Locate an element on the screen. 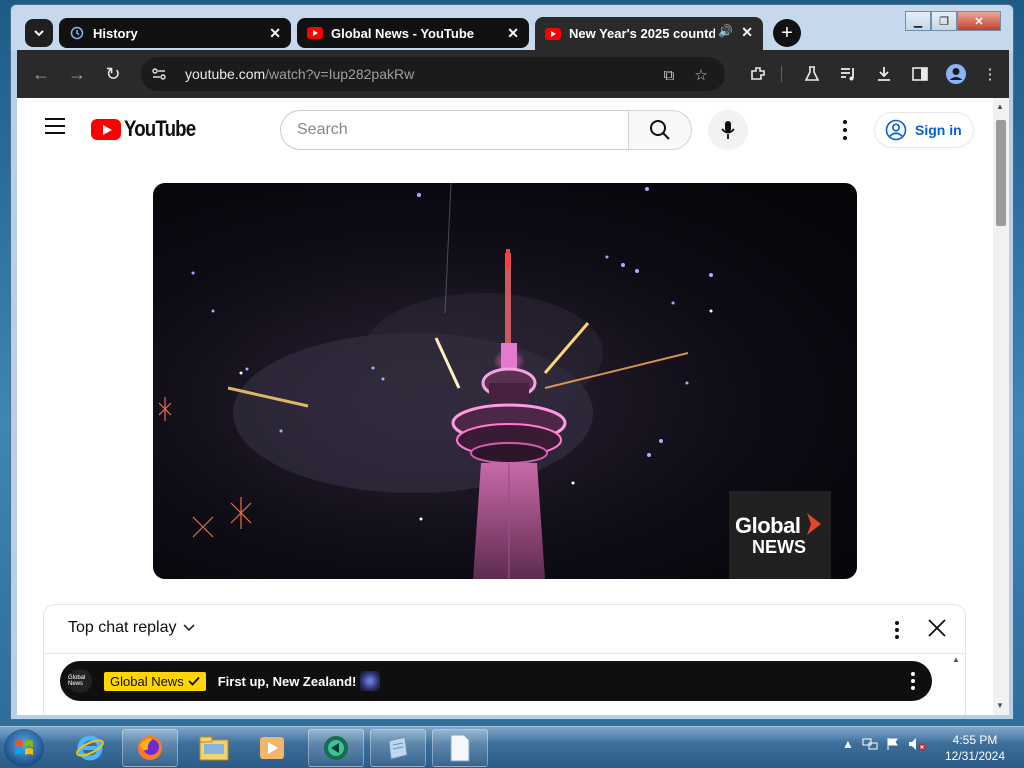 Image resolution: width=1024 pixels, height=768 pixels. start-button is located at coordinates (24, 748).